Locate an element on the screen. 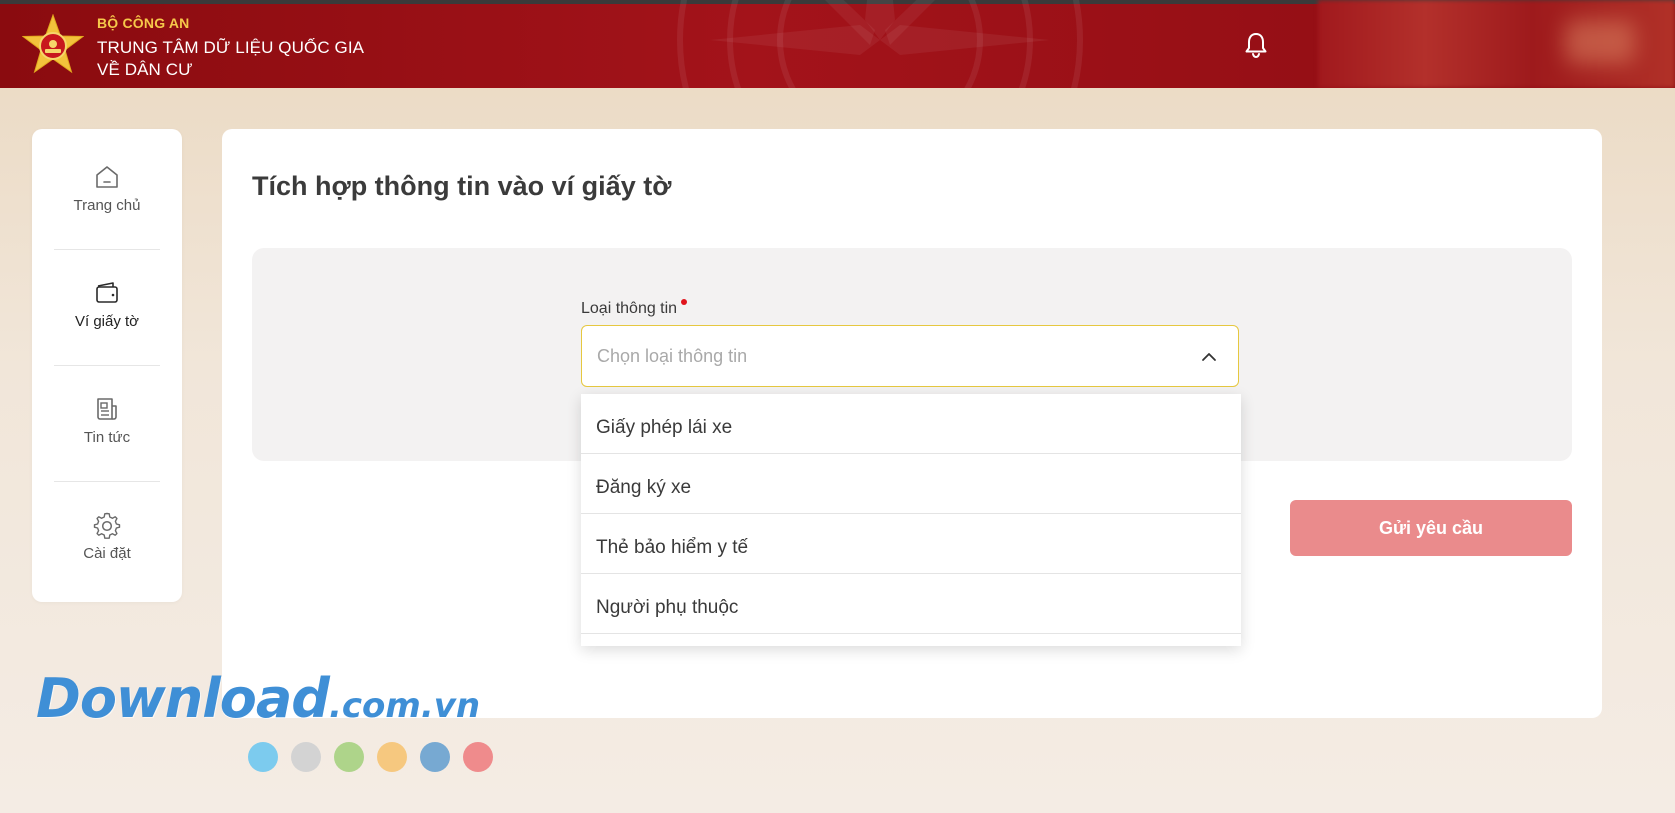 The height and width of the screenshot is (813, 1675). select-placeholder: Chọn loại thông tin is located at coordinates (672, 356).